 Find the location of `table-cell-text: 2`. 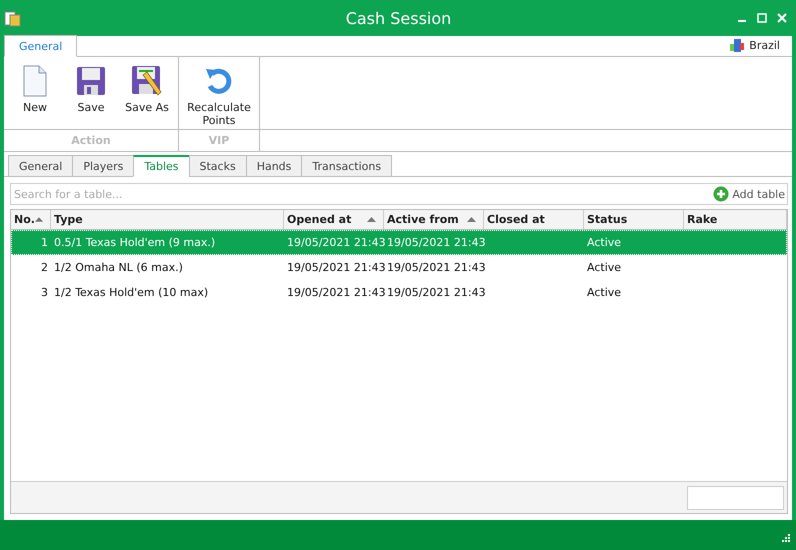

table-cell-text: 2 is located at coordinates (44, 267).